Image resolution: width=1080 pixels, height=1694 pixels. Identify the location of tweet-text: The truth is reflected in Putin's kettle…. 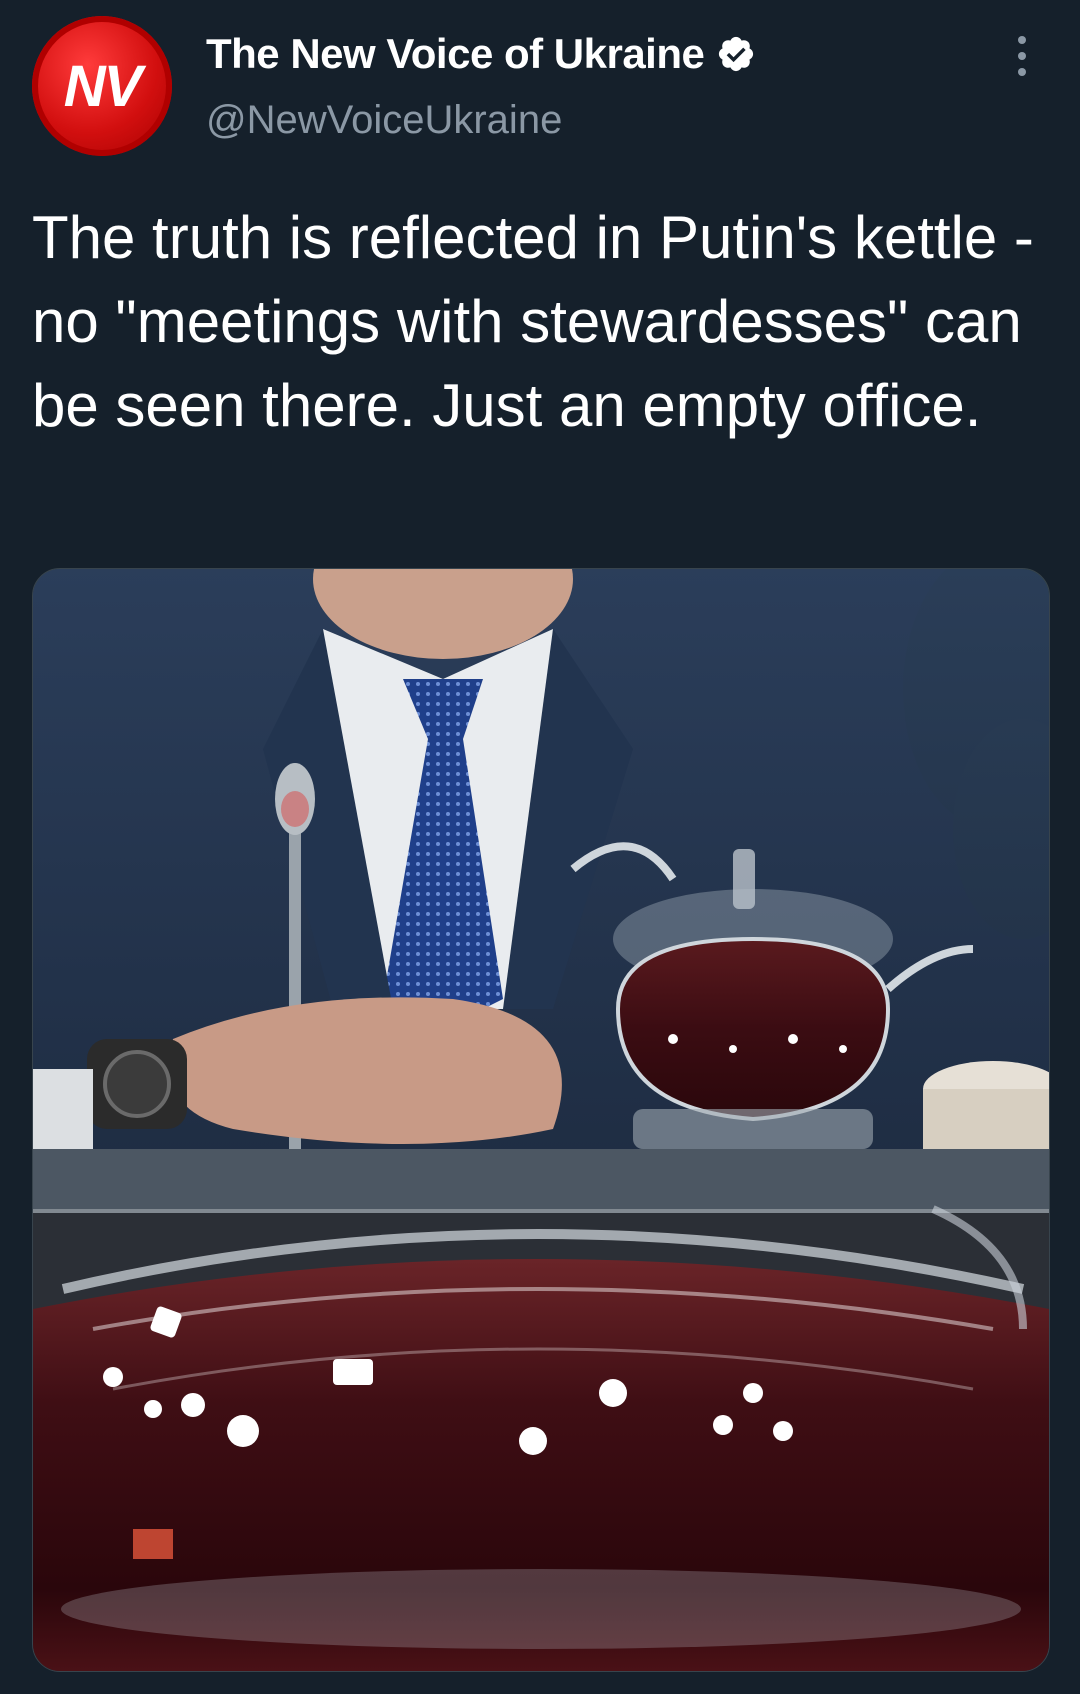
(533, 321).